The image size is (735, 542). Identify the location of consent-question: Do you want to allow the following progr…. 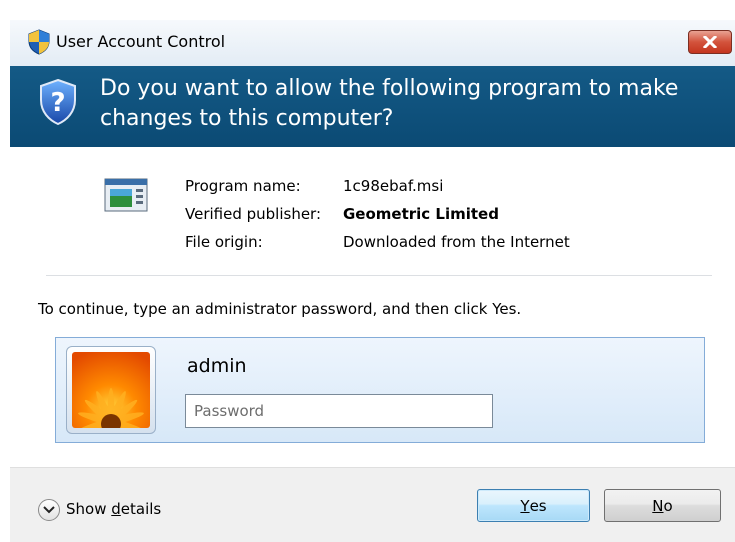
(389, 103).